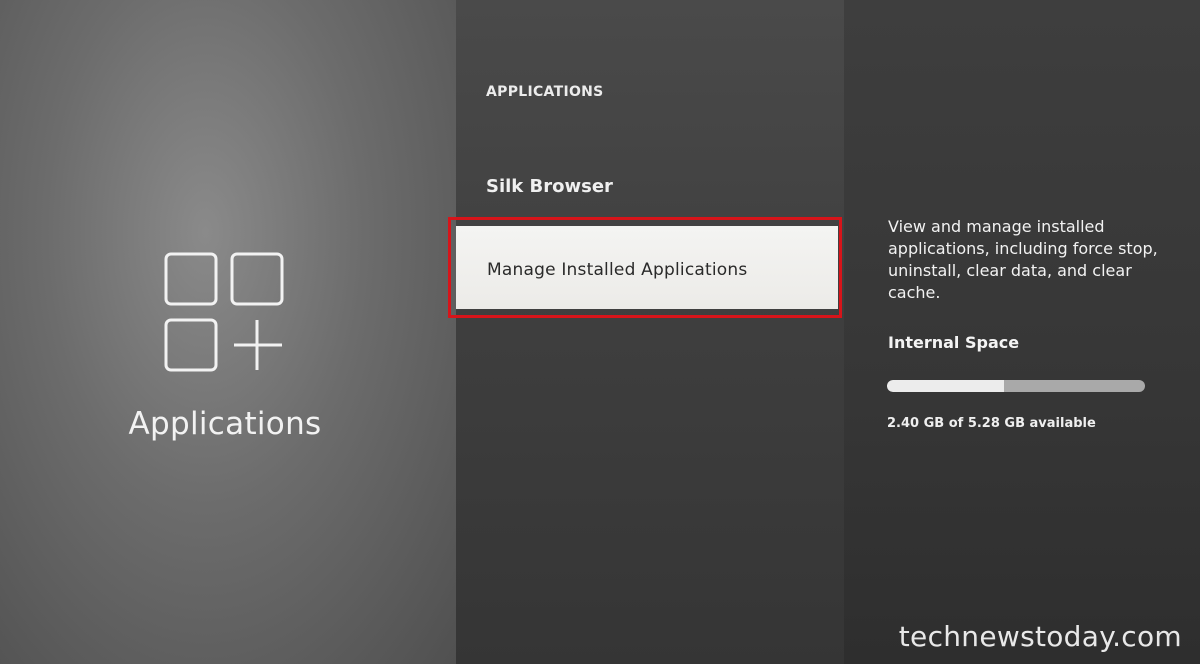 This screenshot has height=664, width=1200. I want to click on storage-title: Internal Space, so click(954, 342).